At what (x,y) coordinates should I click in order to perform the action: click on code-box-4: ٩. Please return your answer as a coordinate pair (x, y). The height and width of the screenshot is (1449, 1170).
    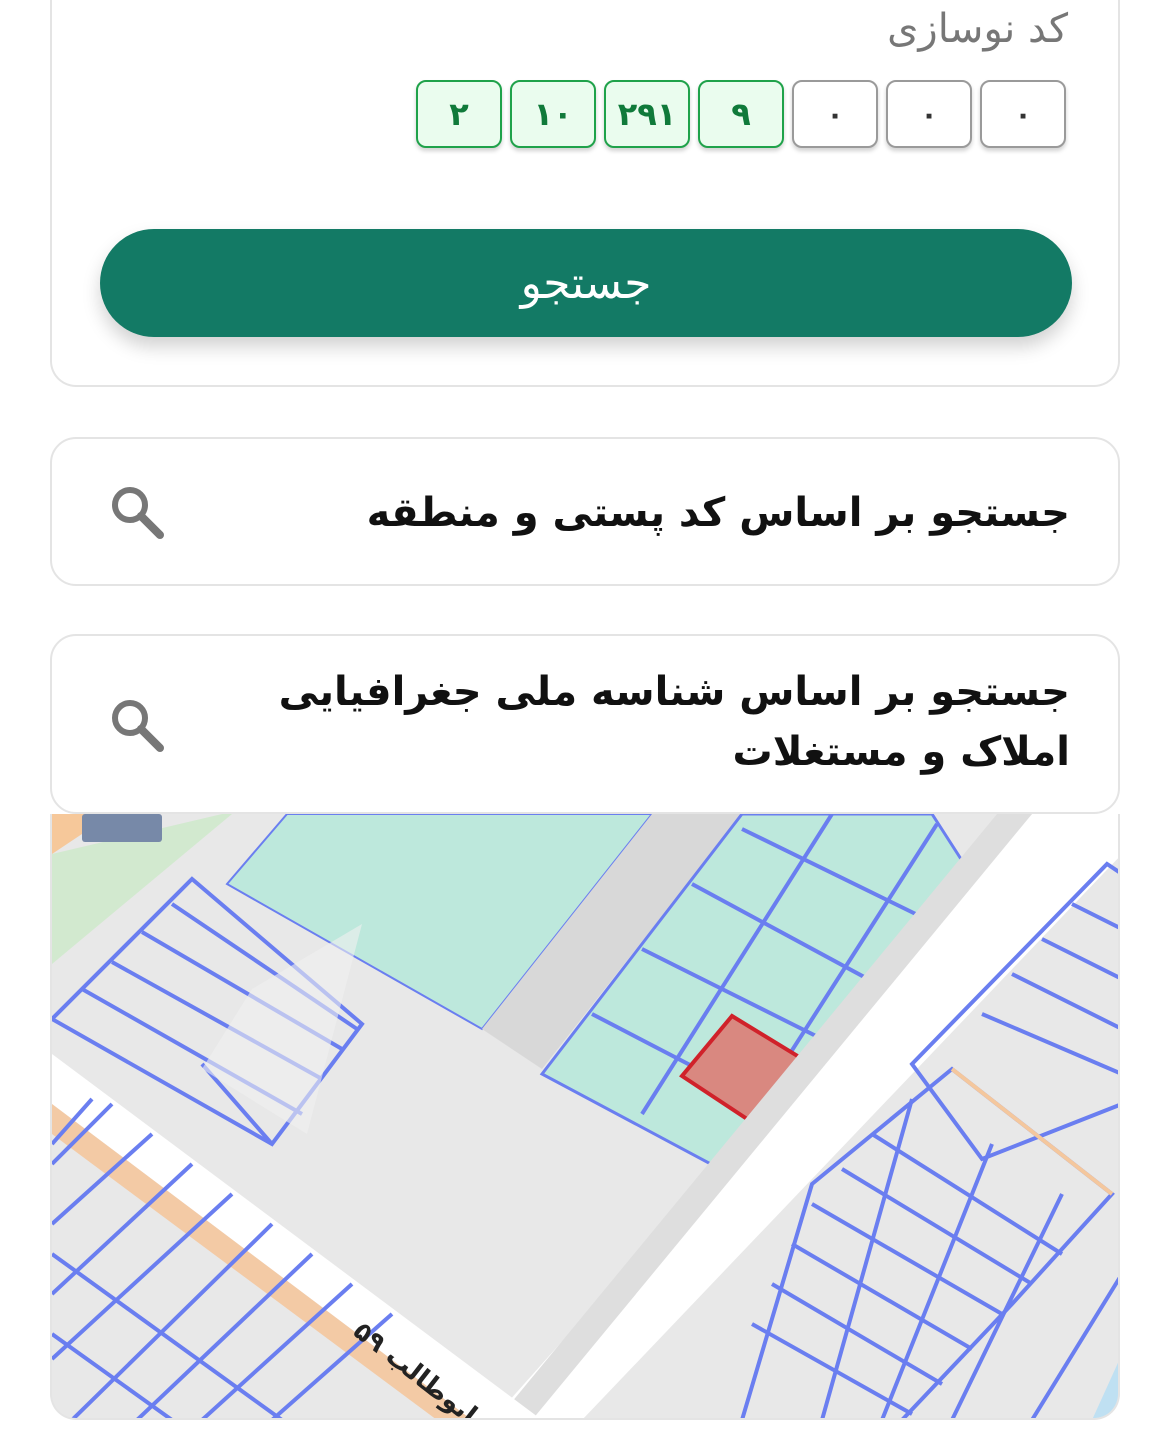
    Looking at the image, I should click on (741, 114).